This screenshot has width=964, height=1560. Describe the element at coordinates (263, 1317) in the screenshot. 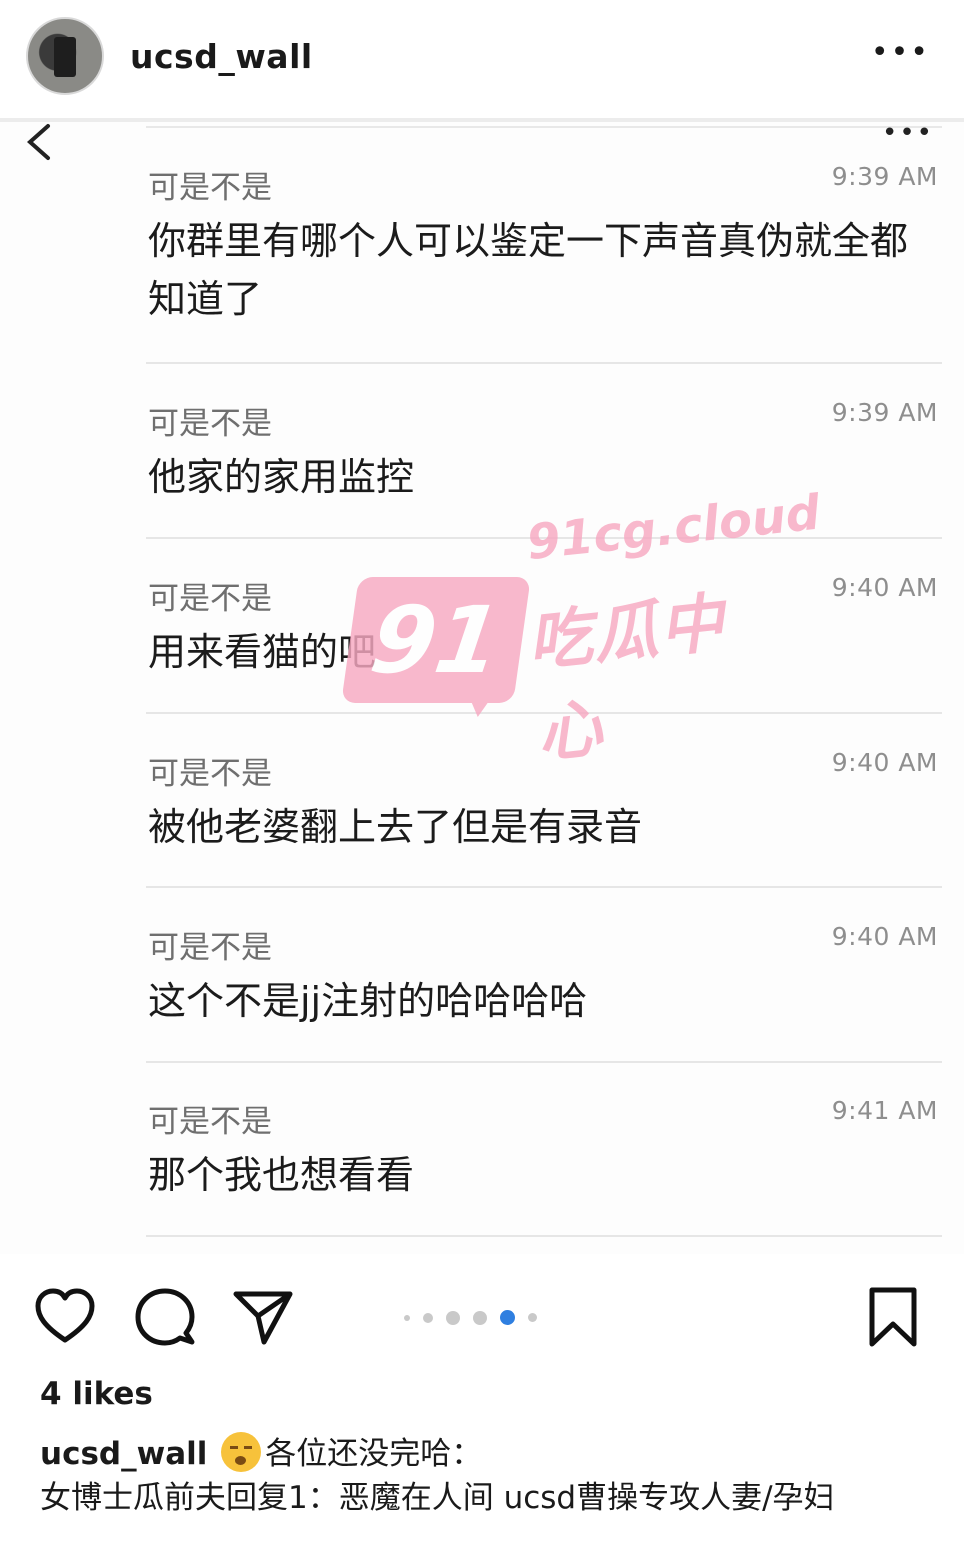

I see `paper-plane-icon` at that location.